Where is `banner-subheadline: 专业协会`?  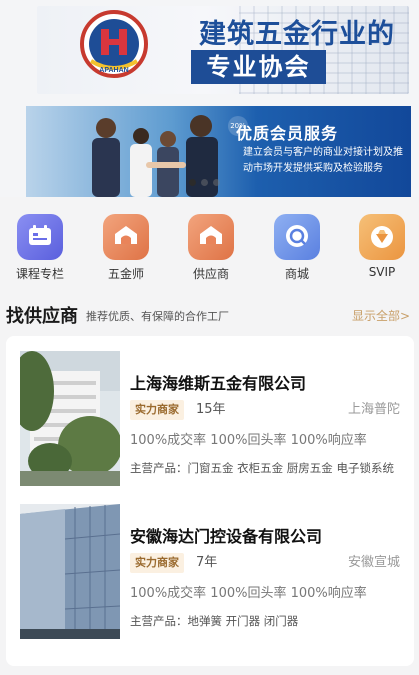 banner-subheadline: 专业协会 is located at coordinates (258, 67).